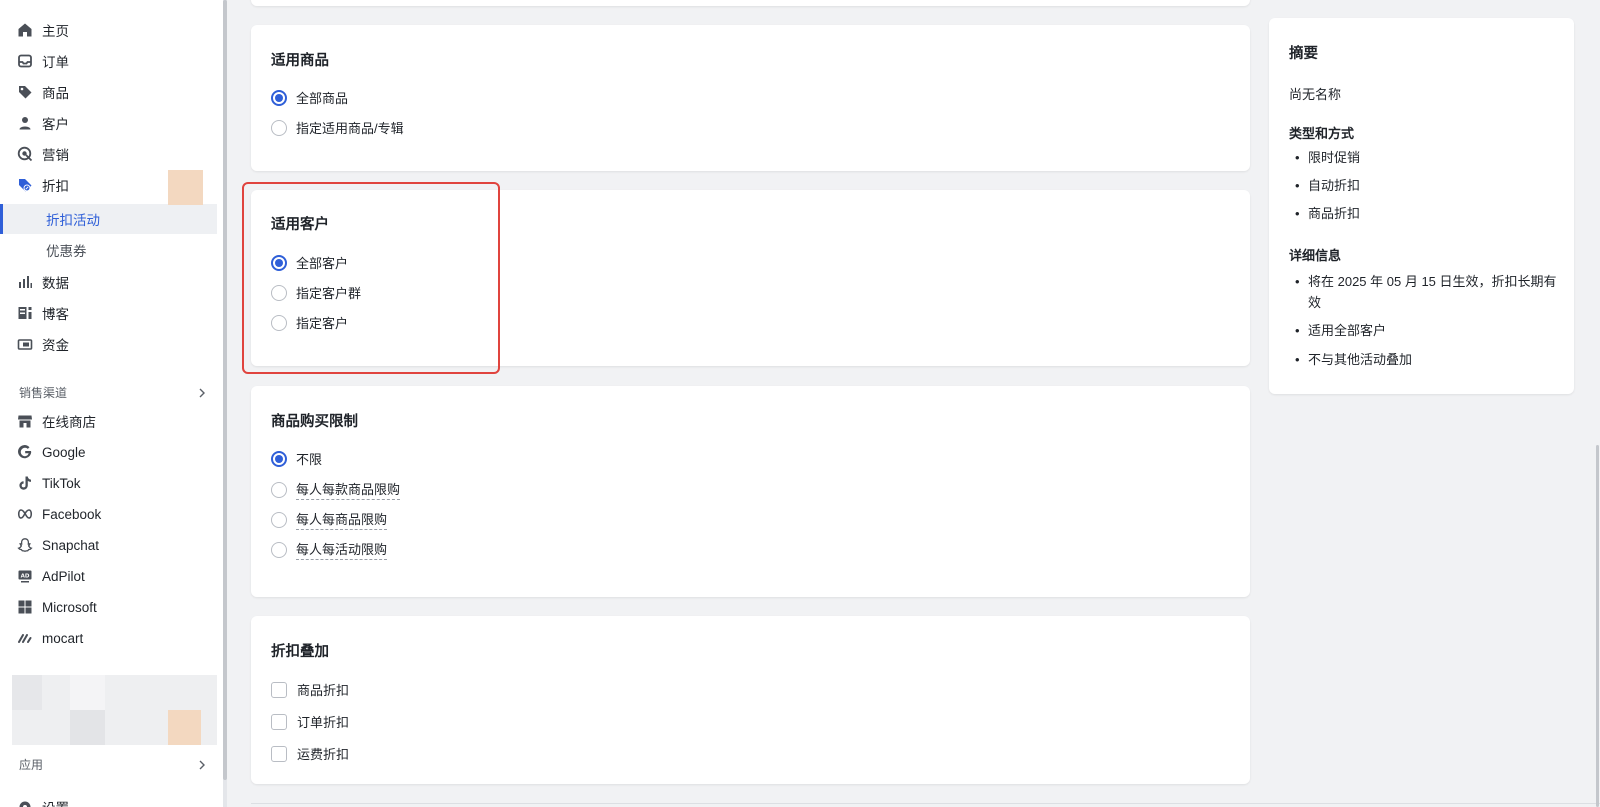  I want to click on blog-icon, so click(25, 313).